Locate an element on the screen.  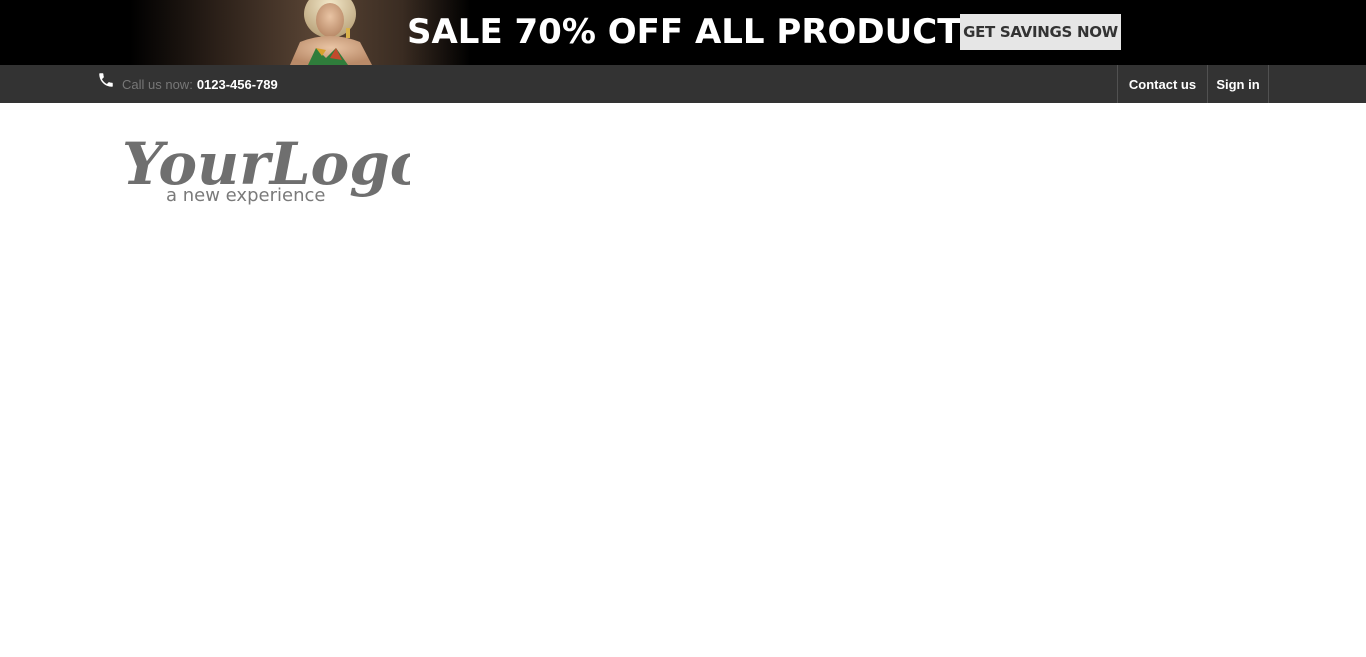
sign-in-link: Sign in is located at coordinates (1238, 84).